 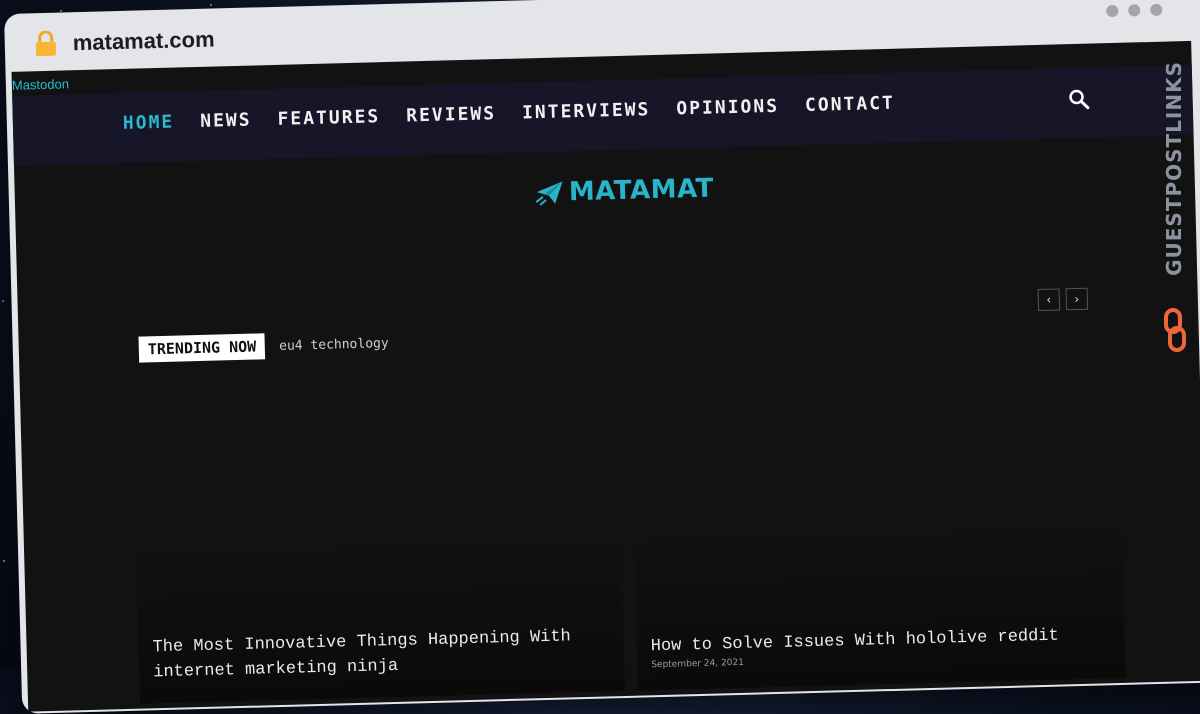 I want to click on search-icon, so click(x=1078, y=99).